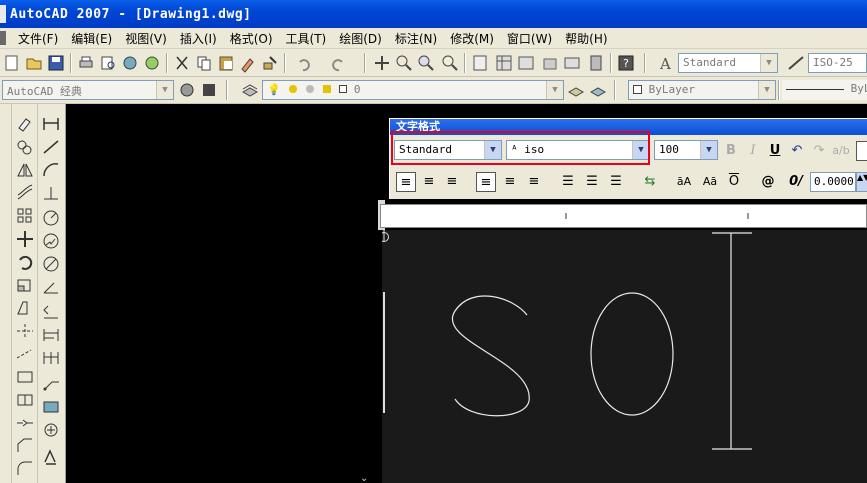 The image size is (867, 483). I want to click on color-combo: ByLayer ▼, so click(702, 90).